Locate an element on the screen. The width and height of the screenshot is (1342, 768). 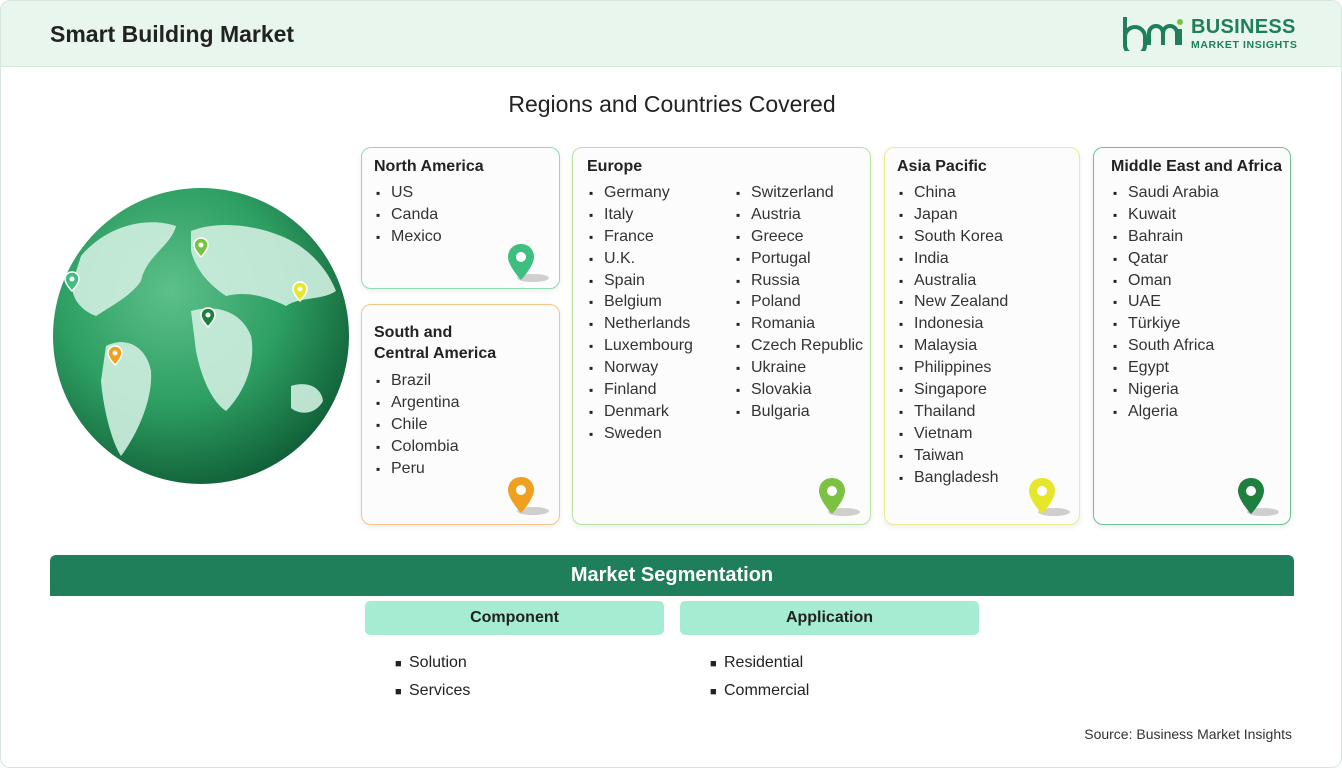
segmentation-banner: Market Segmentation is located at coordinates (672, 575).